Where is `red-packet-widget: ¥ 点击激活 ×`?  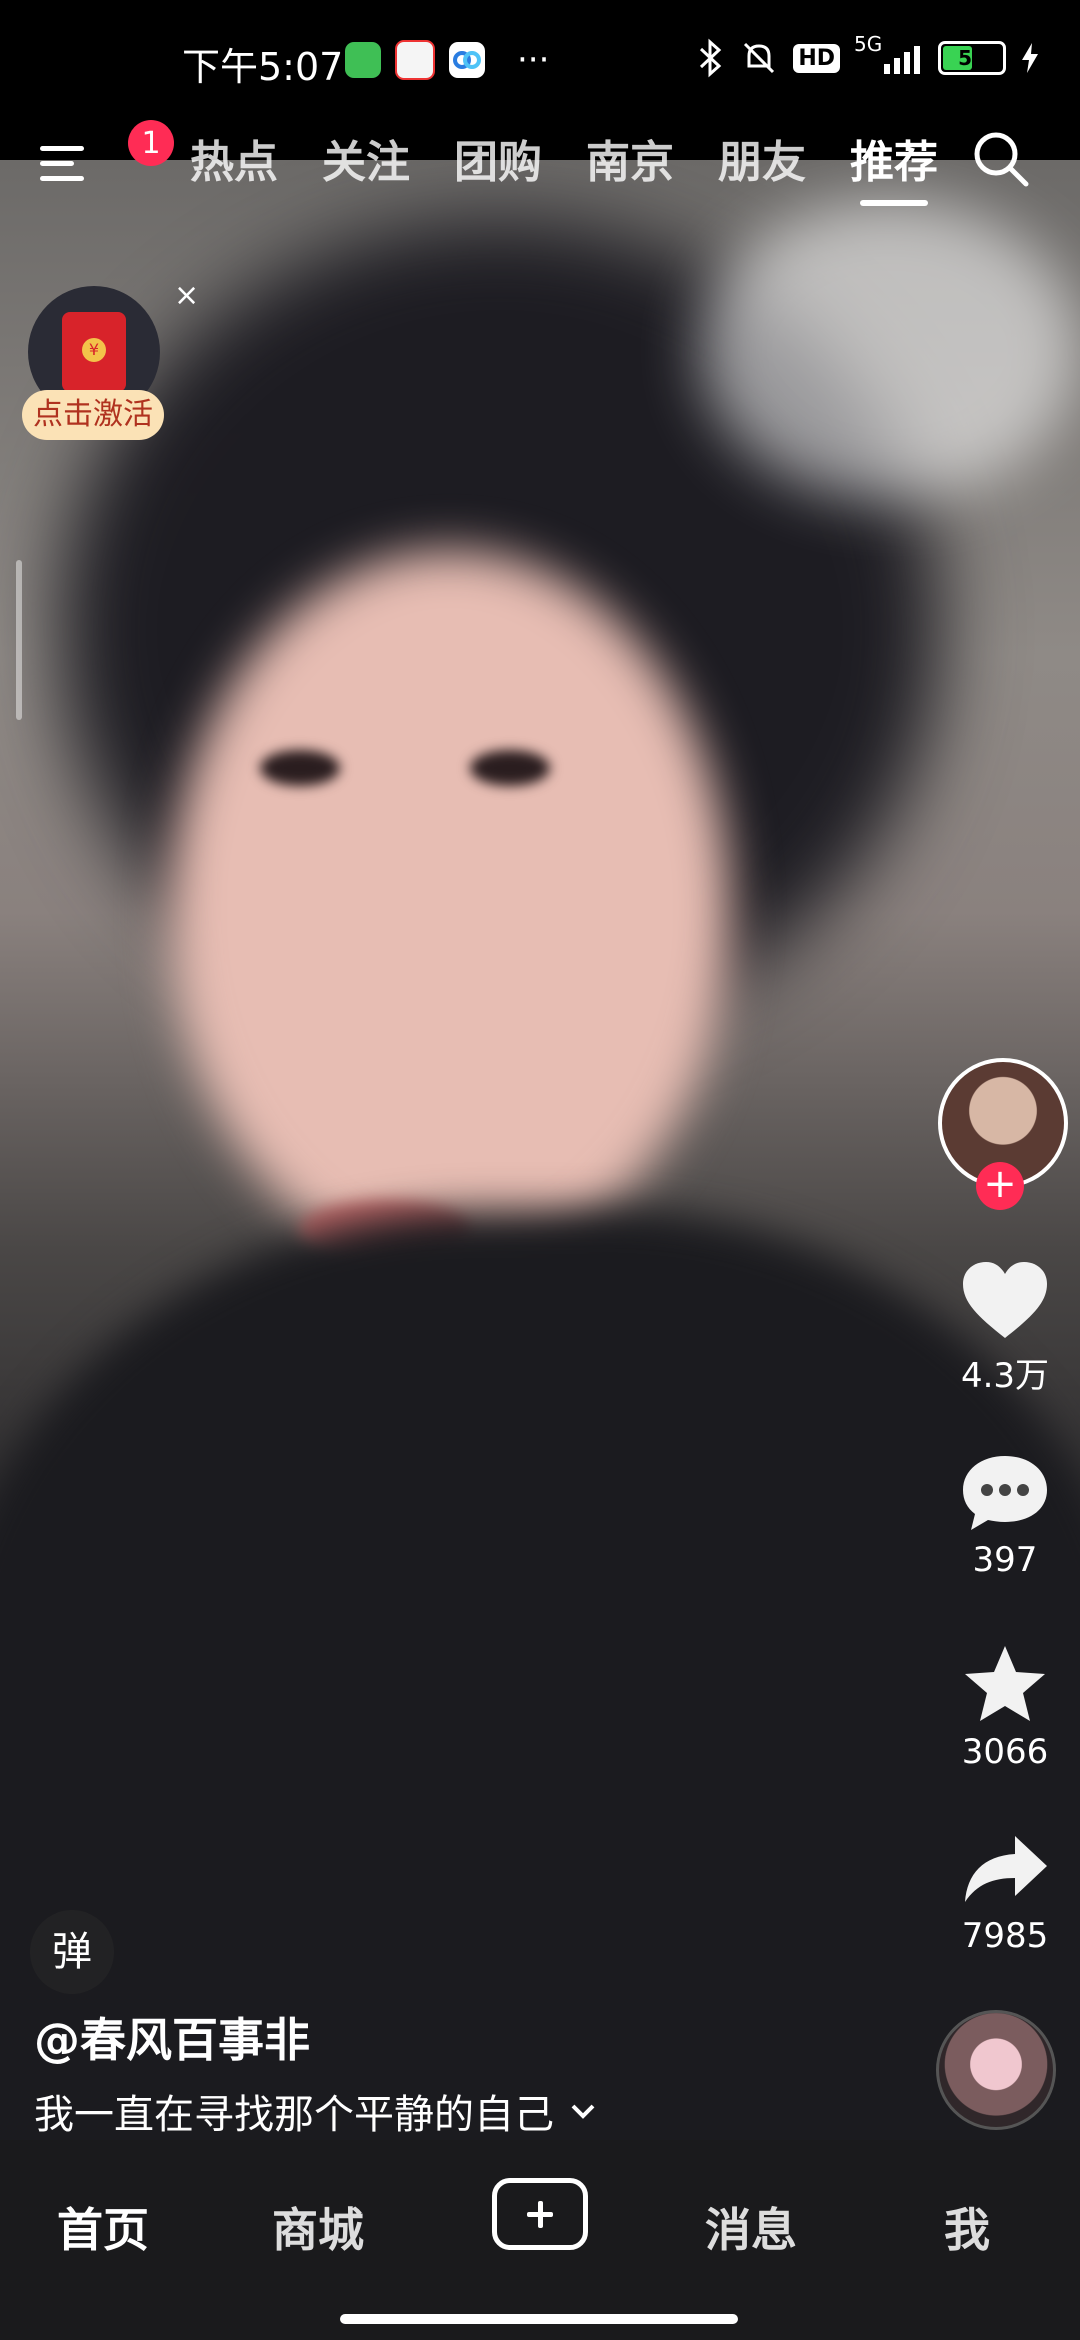
red-packet-widget: ¥ 点击激活 × is located at coordinates (110, 362).